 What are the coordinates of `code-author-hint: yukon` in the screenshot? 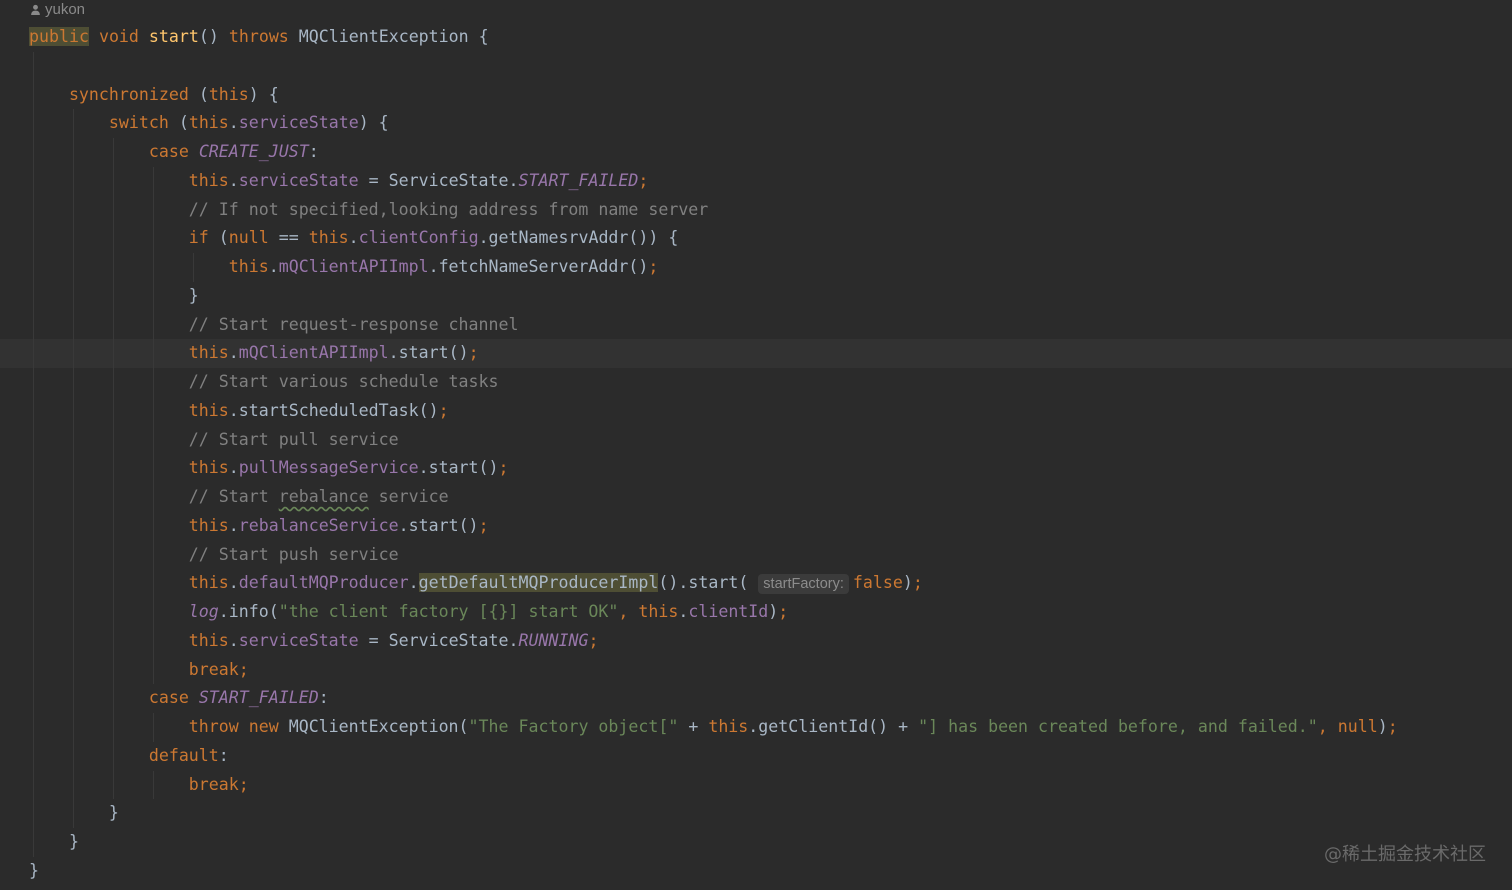 It's located at (57, 9).